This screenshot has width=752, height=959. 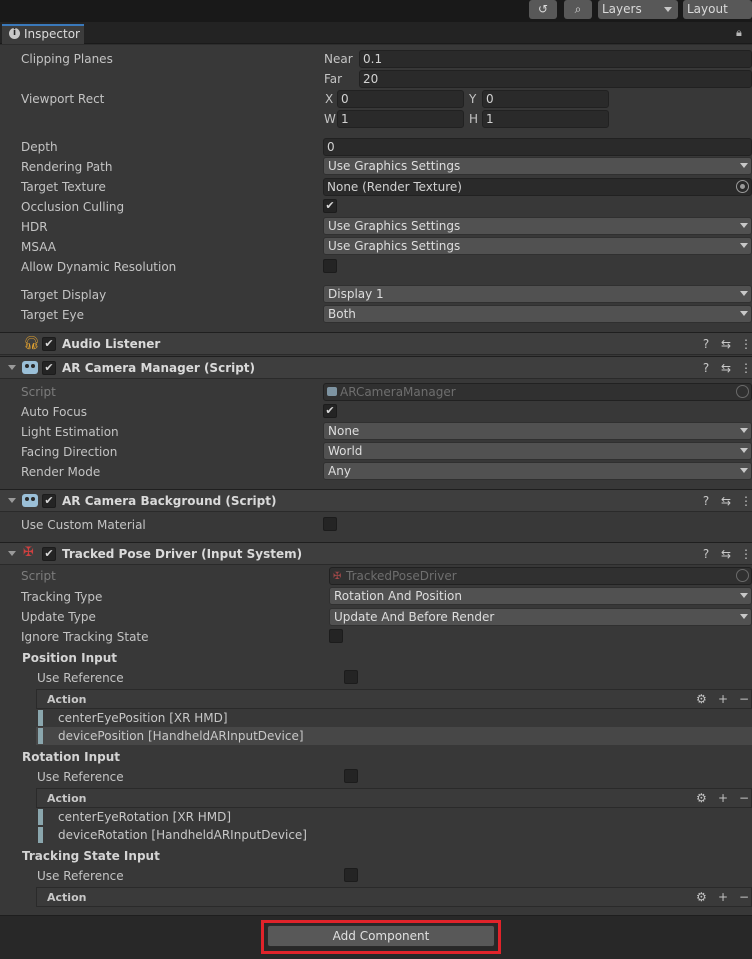 What do you see at coordinates (717, 9) in the screenshot?
I see `layout-dropdown: Layout` at bounding box center [717, 9].